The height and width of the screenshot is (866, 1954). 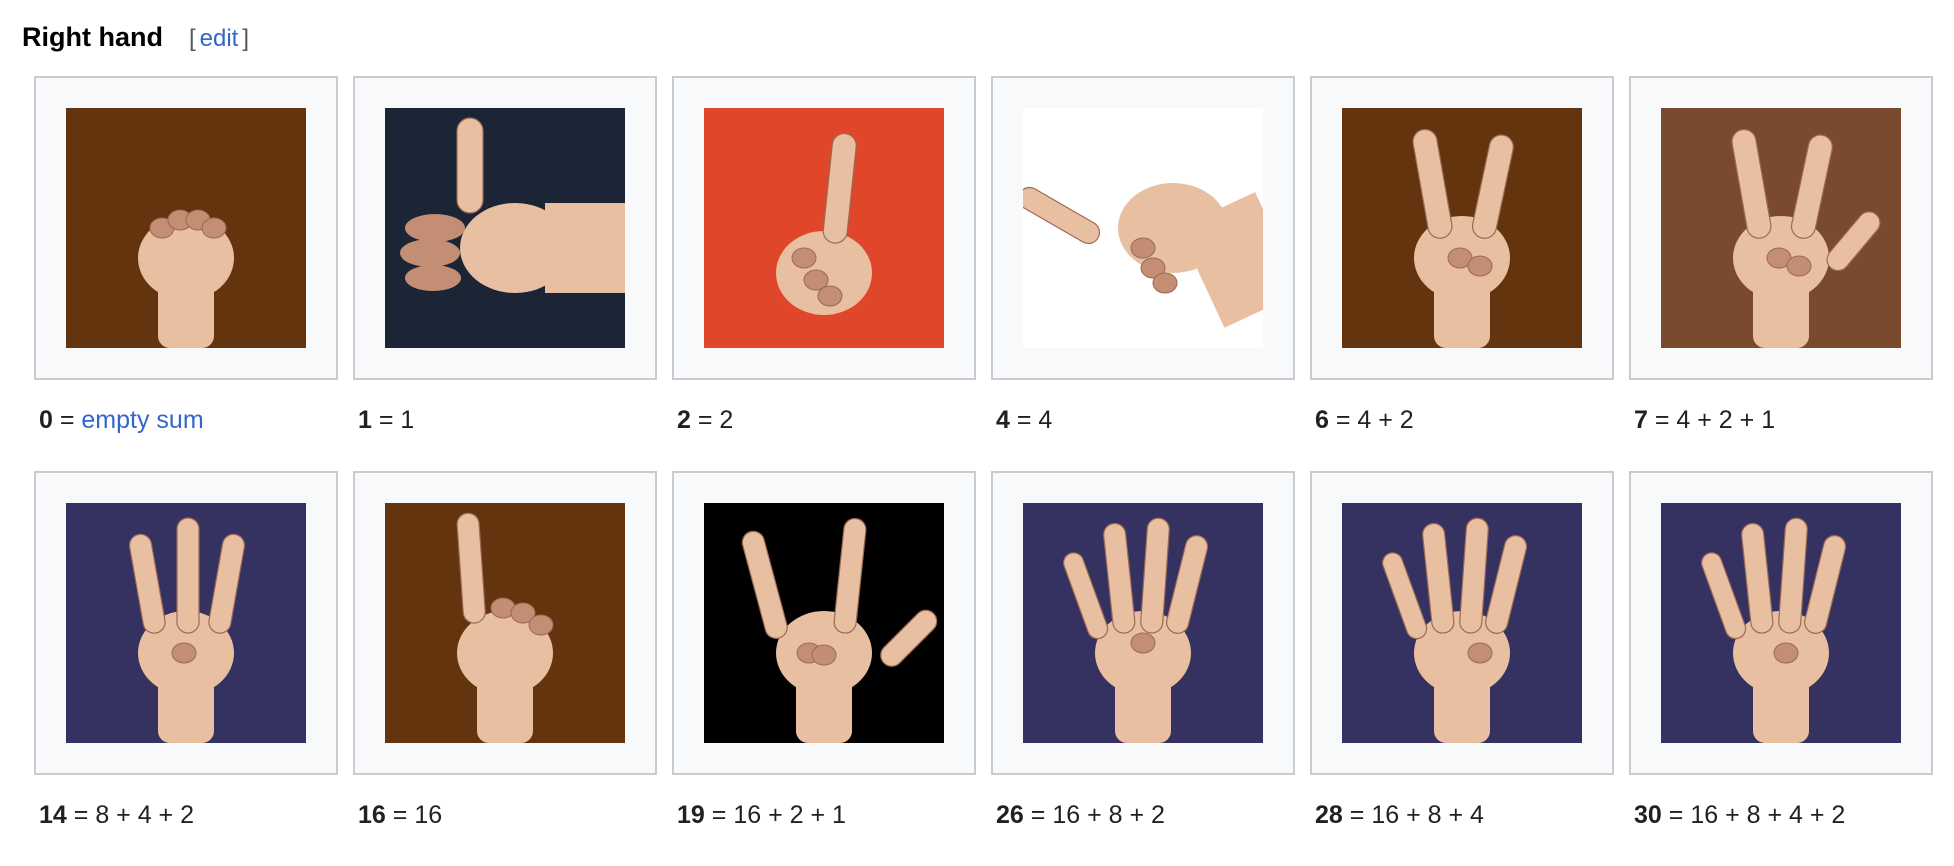 What do you see at coordinates (726, 420) in the screenshot?
I see `caption-expression: 2` at bounding box center [726, 420].